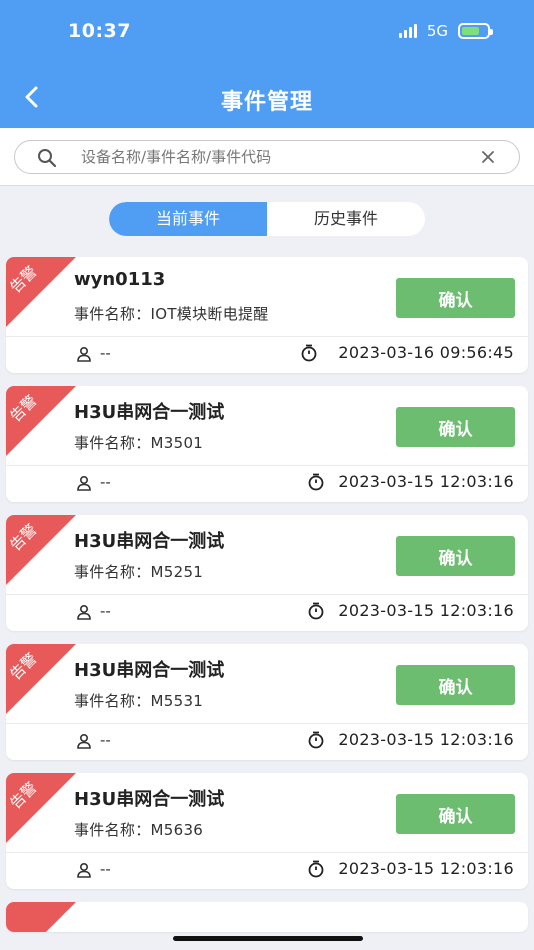  Describe the element at coordinates (139, 572) in the screenshot. I see `event-name: 事件名称：M5251` at that location.